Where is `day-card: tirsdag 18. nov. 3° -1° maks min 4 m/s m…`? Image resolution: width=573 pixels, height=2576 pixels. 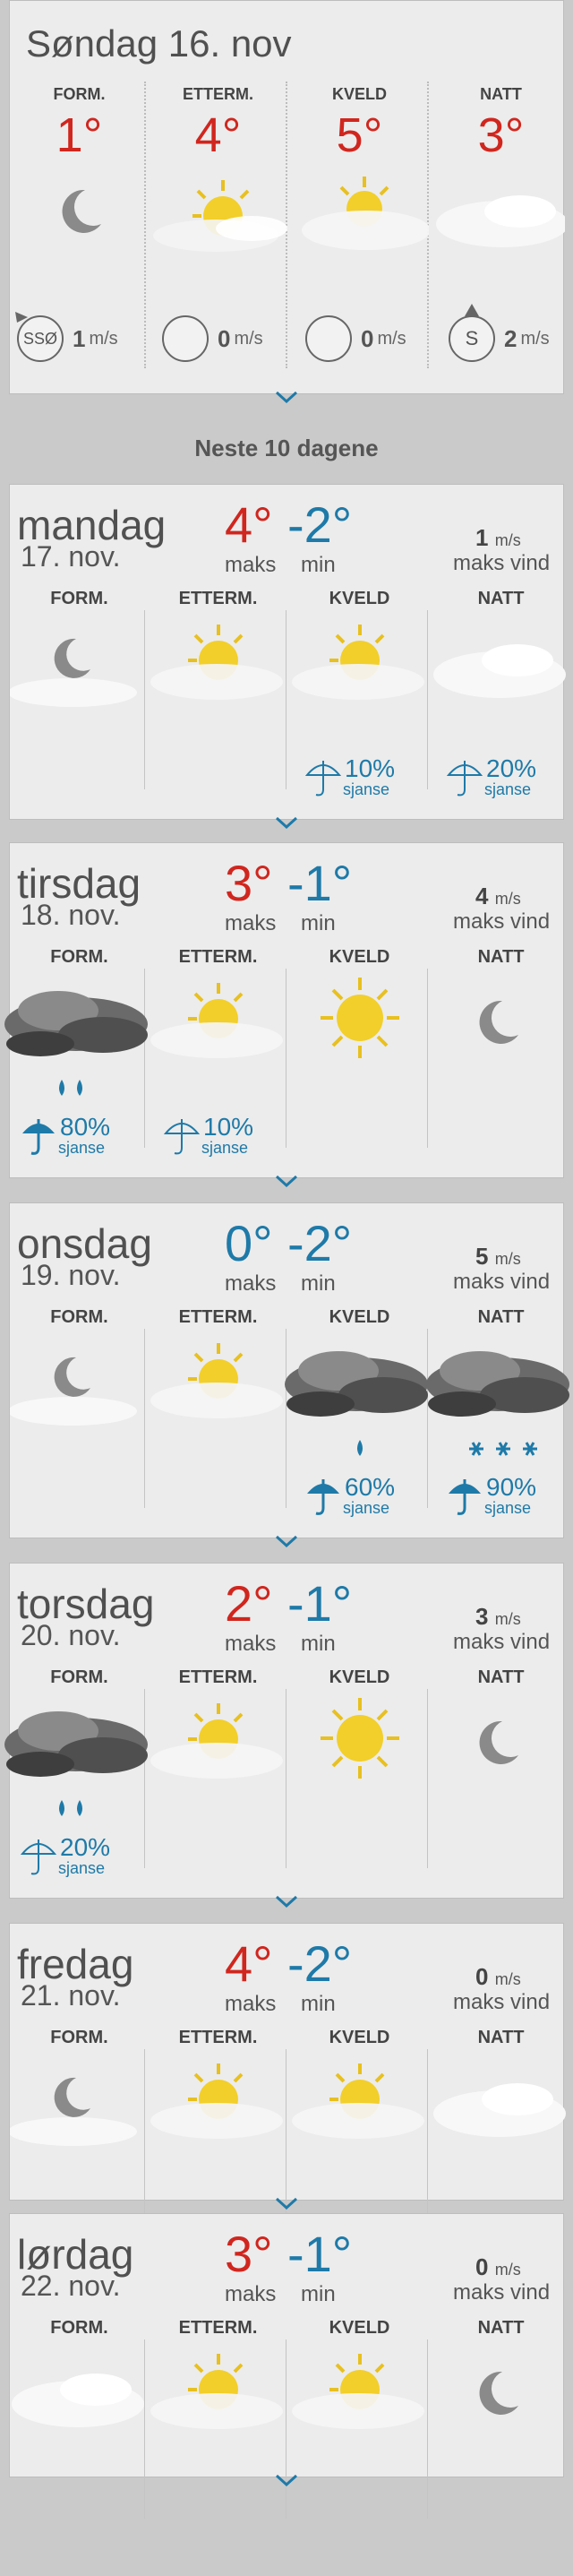 day-card: tirsdag 18. nov. 3° -1° maks min 4 m/s m… is located at coordinates (284, 1010).